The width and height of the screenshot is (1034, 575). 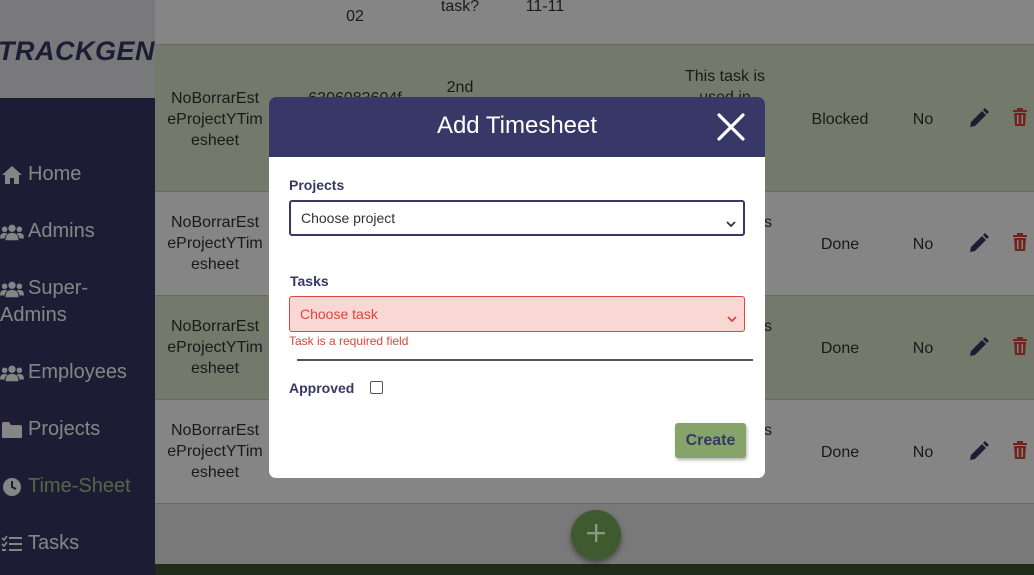 I want to click on modal-header: Add Timesheet, so click(x=517, y=127).